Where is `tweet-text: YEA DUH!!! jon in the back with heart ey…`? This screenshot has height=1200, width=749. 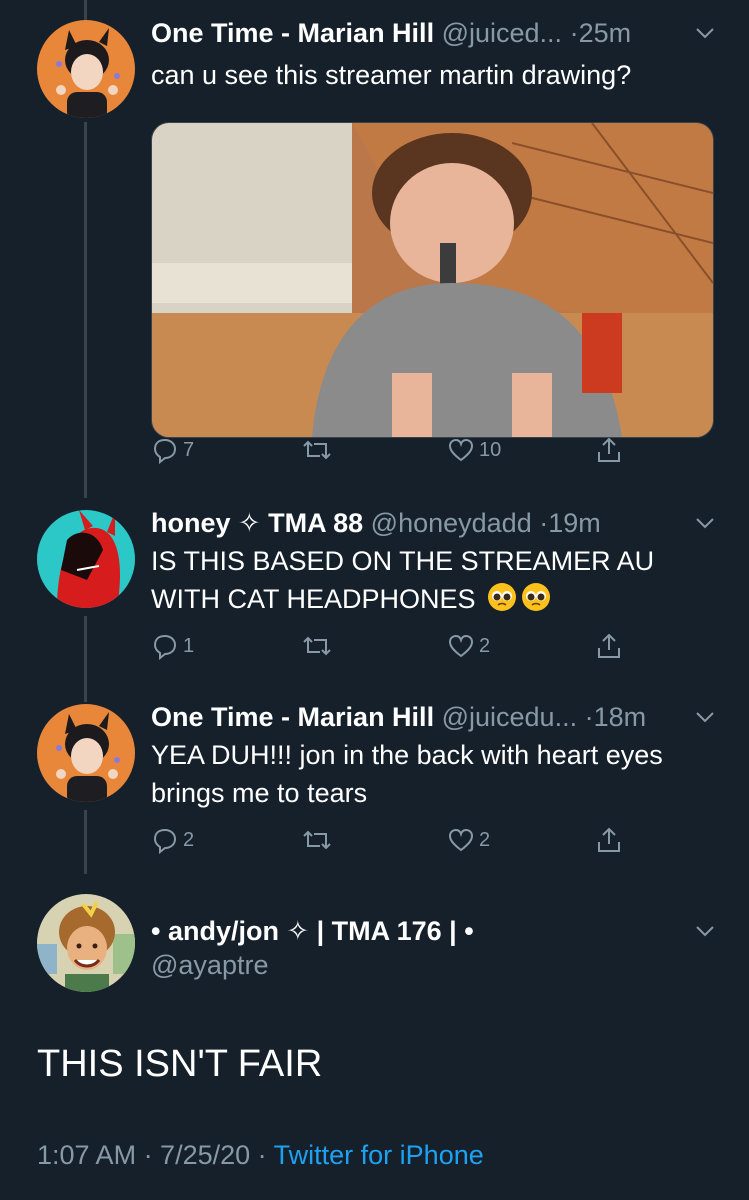 tweet-text: YEA DUH!!! jon in the back with heart ey… is located at coordinates (407, 774).